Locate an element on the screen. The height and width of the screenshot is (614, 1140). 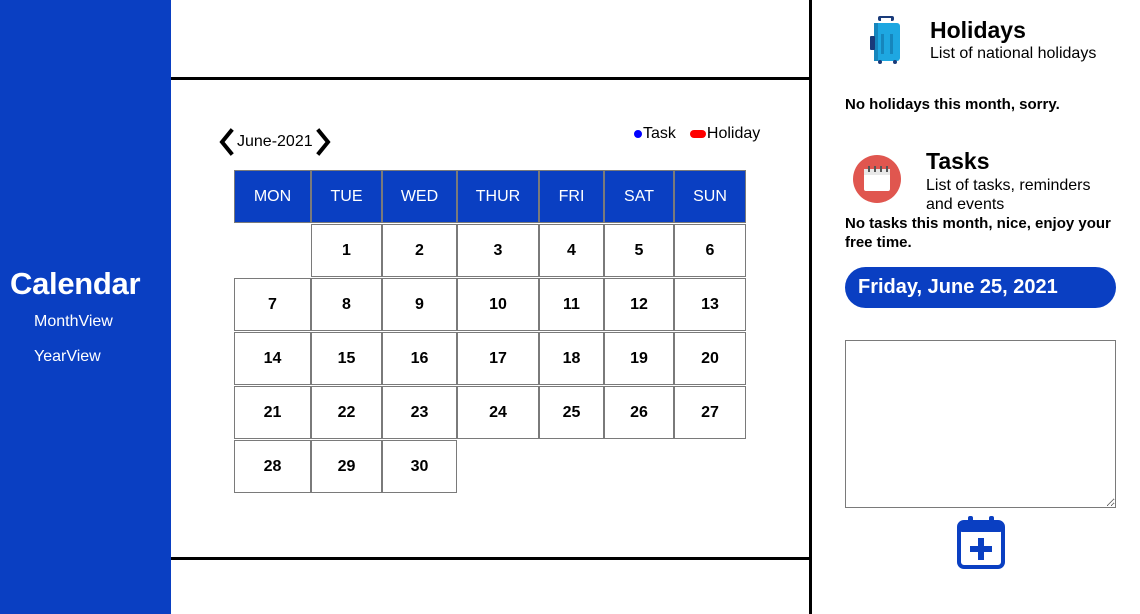
weekday-header: FRI is located at coordinates (571, 196).